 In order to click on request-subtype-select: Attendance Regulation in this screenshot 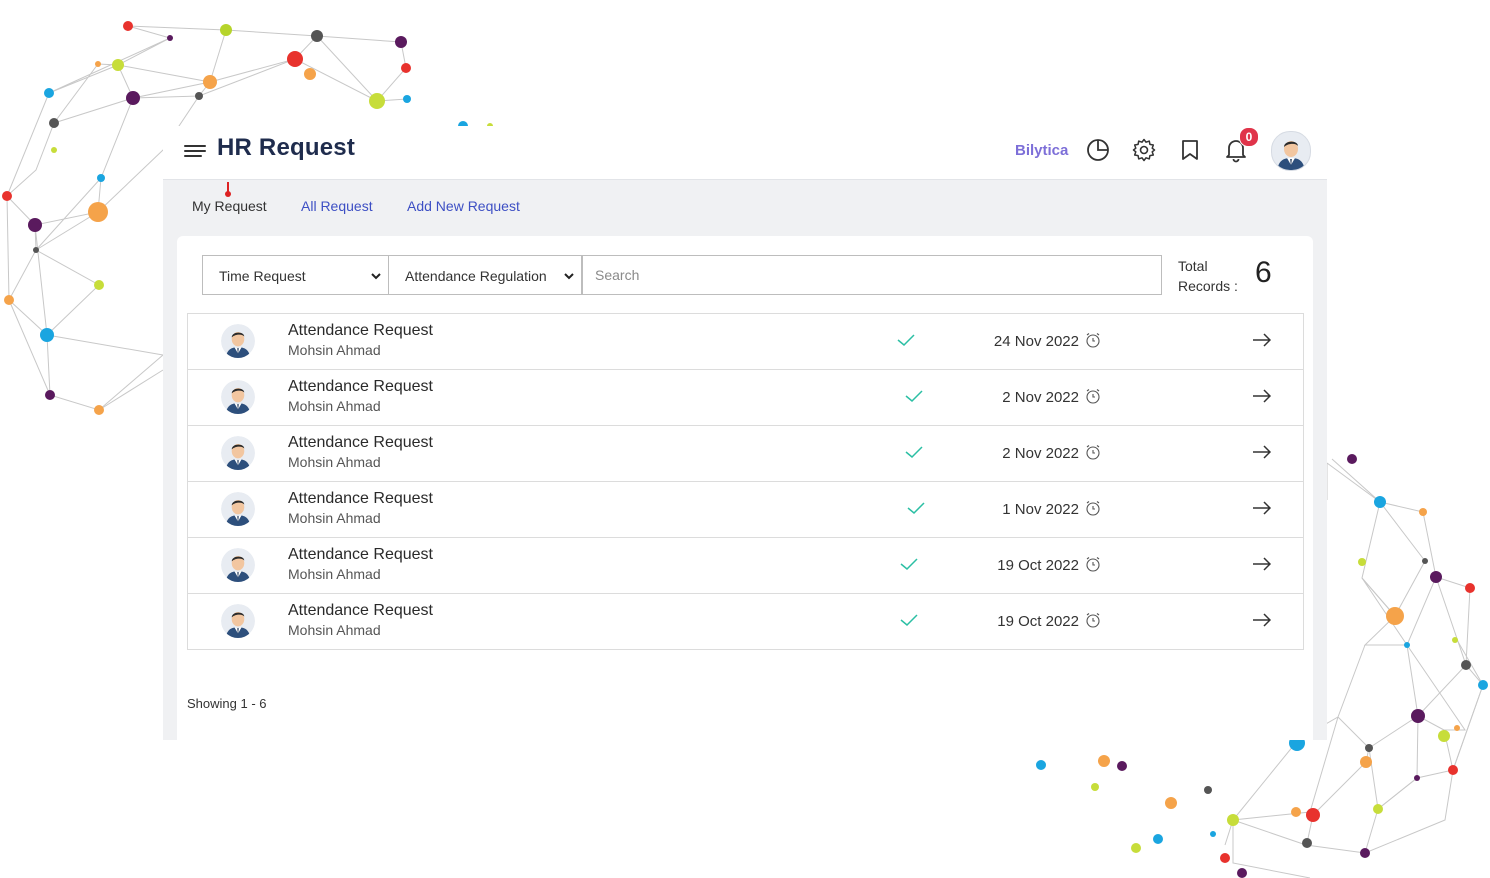, I will do `click(485, 275)`.